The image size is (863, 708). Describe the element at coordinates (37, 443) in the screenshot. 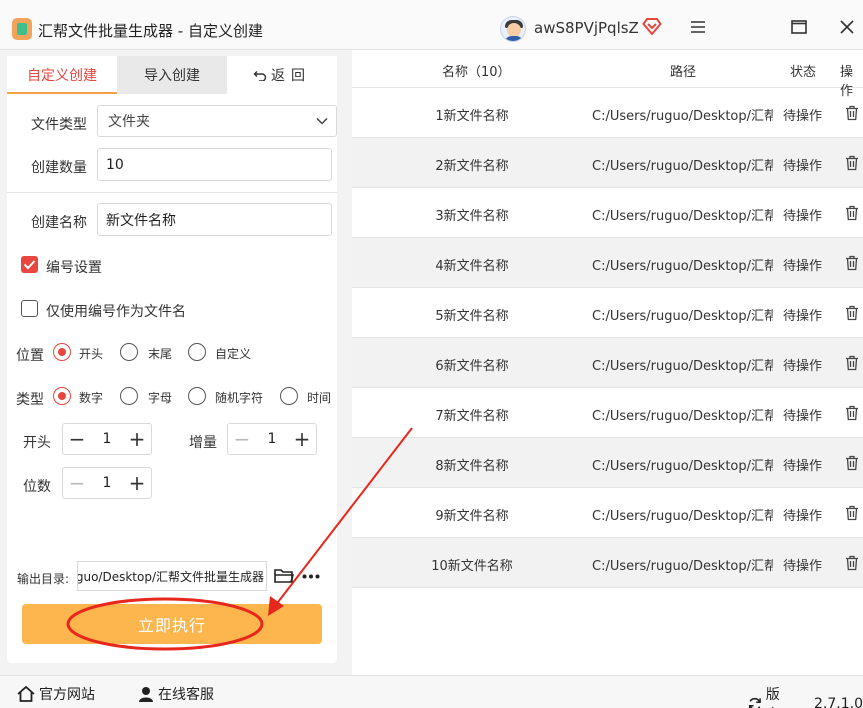

I see `start-label: 开头` at that location.